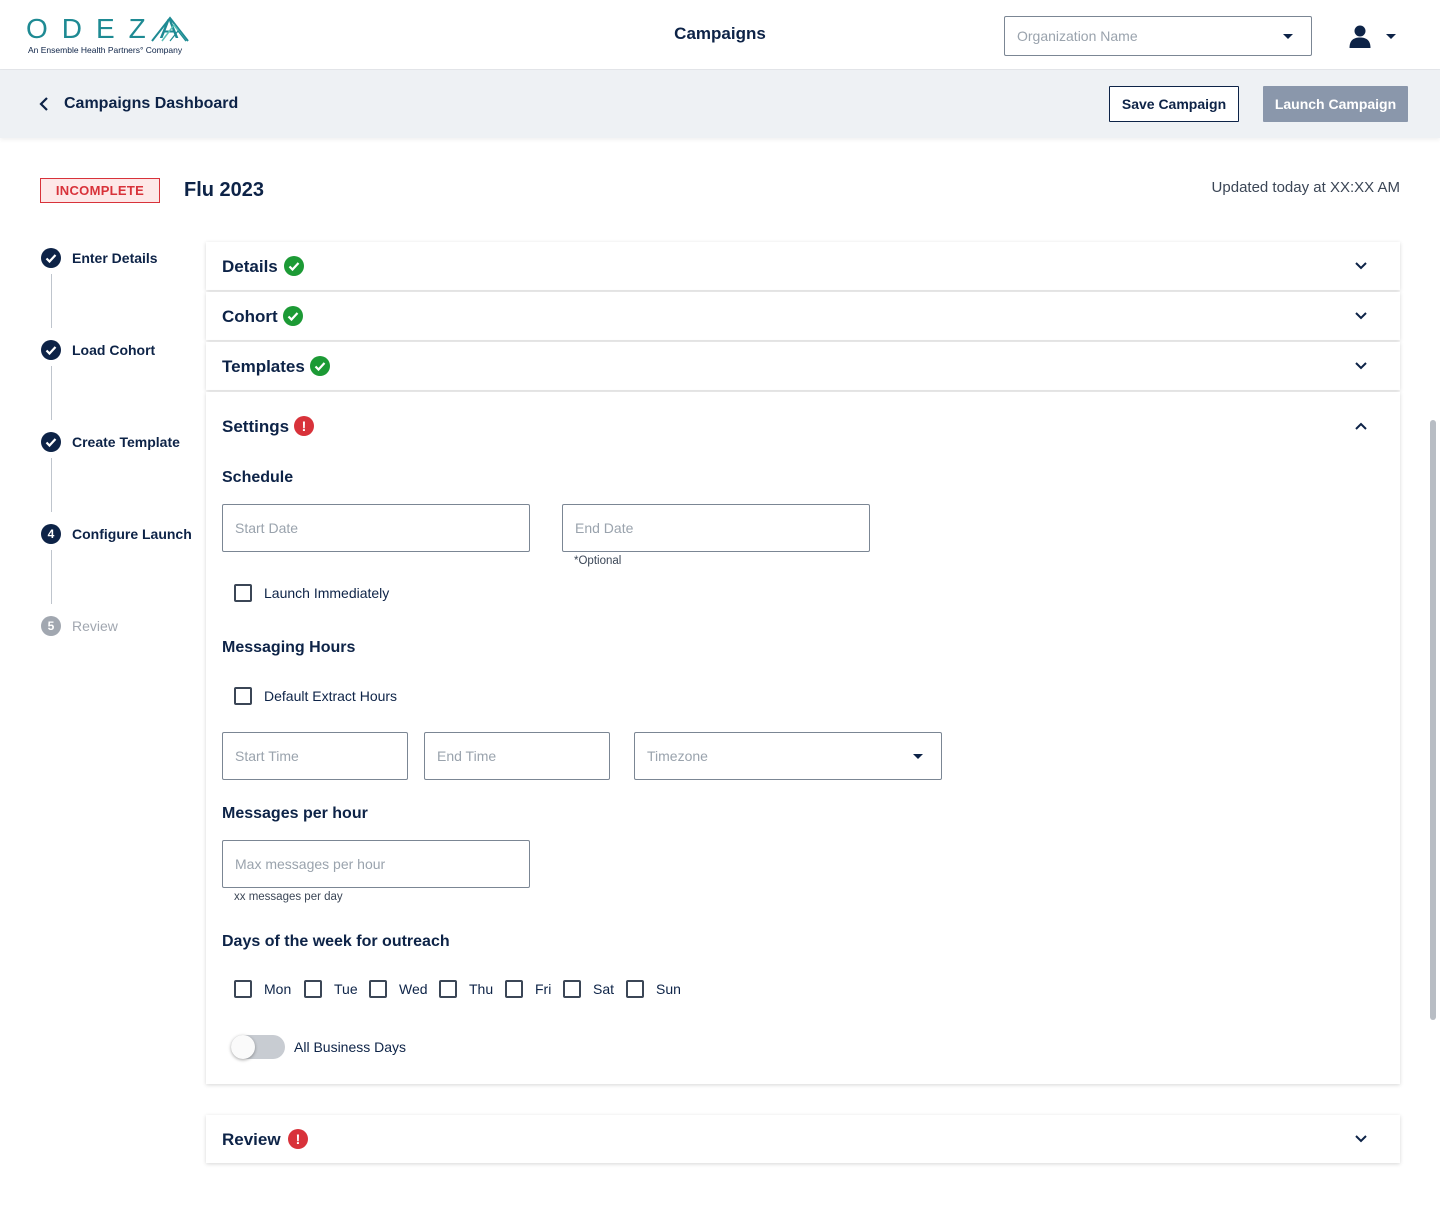 The width and height of the screenshot is (1440, 1229). What do you see at coordinates (1391, 36) in the screenshot?
I see `user-menu-caret-icon` at bounding box center [1391, 36].